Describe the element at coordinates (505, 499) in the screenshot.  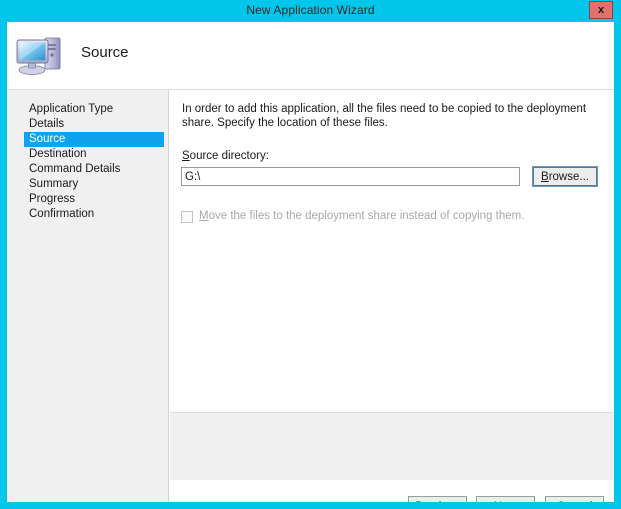
I see `next-button: Next` at that location.